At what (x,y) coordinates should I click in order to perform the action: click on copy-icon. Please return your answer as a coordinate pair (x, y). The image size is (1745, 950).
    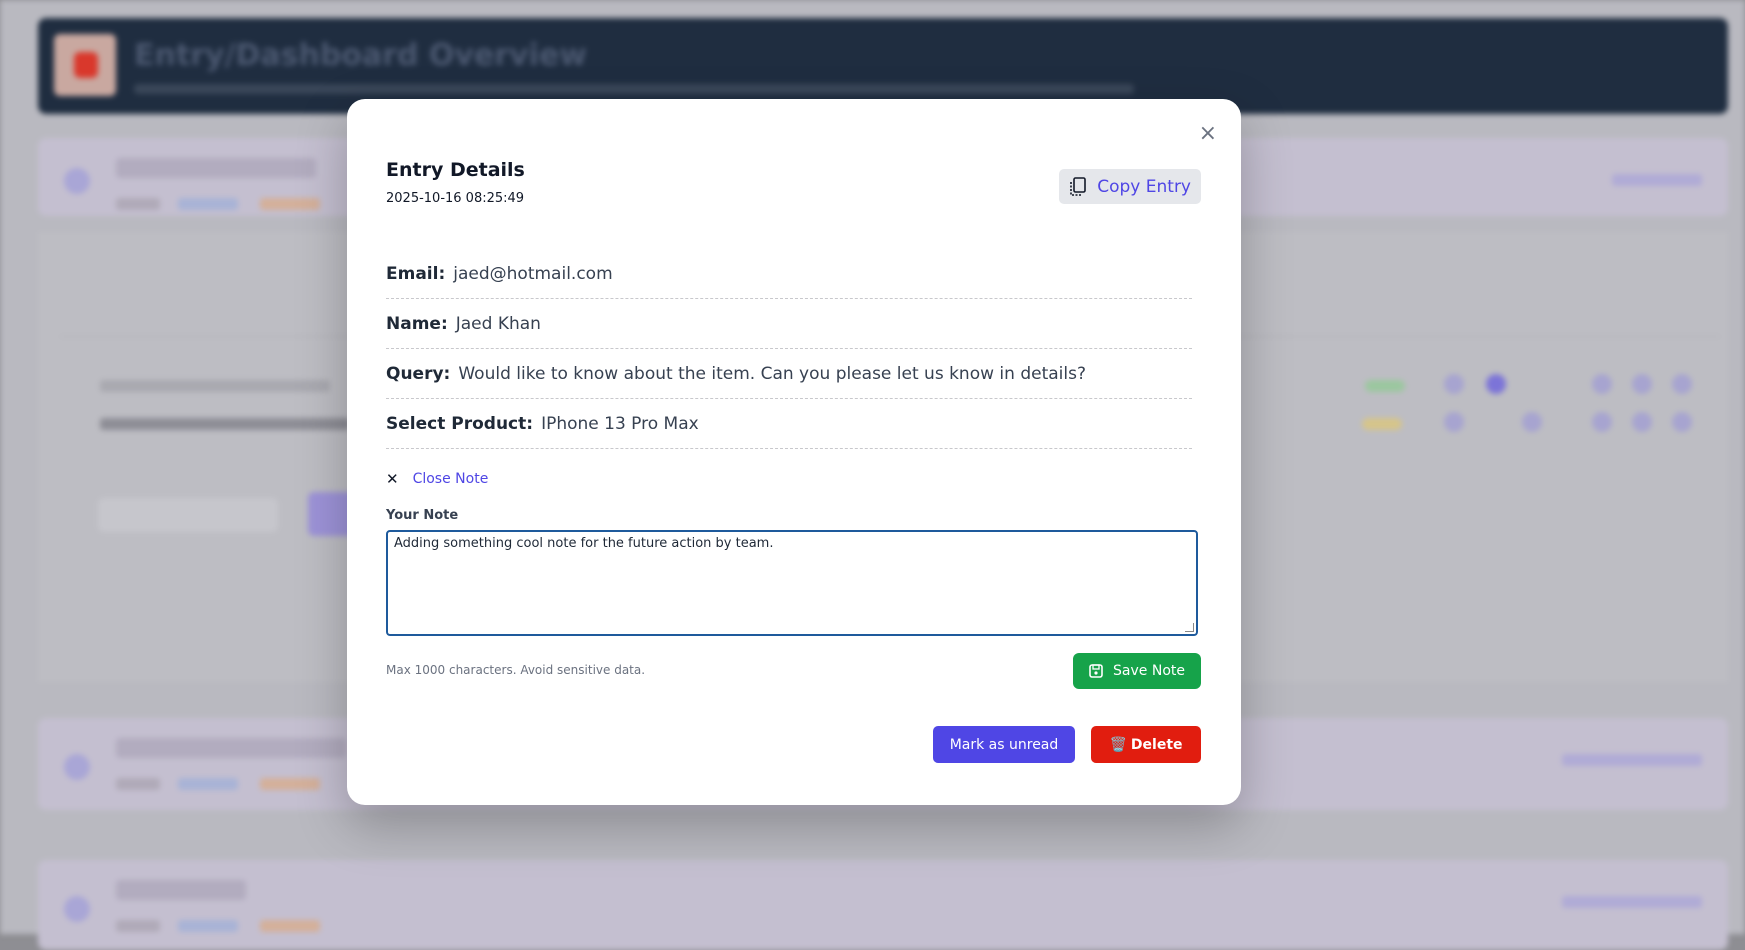
    Looking at the image, I should click on (1078, 186).